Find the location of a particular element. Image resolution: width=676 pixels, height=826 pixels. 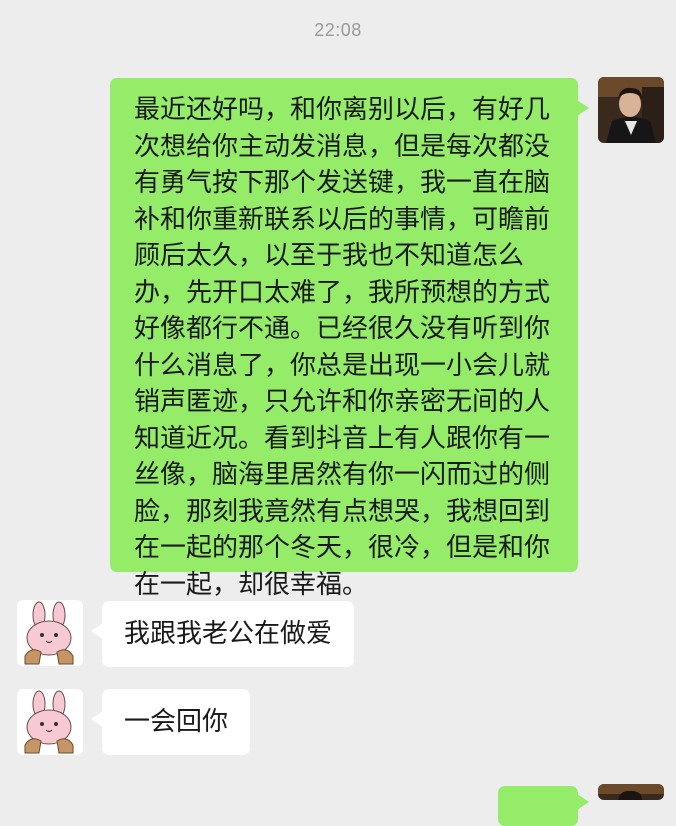

my-avatar-partial is located at coordinates (631, 792).